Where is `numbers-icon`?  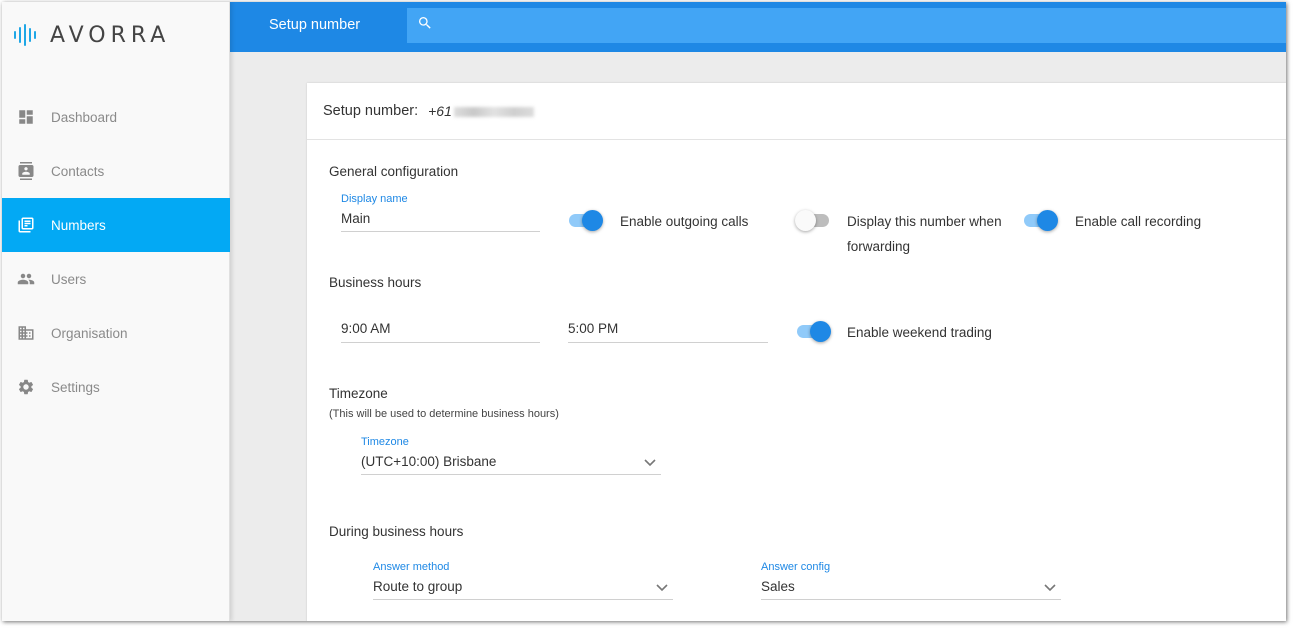 numbers-icon is located at coordinates (26, 225).